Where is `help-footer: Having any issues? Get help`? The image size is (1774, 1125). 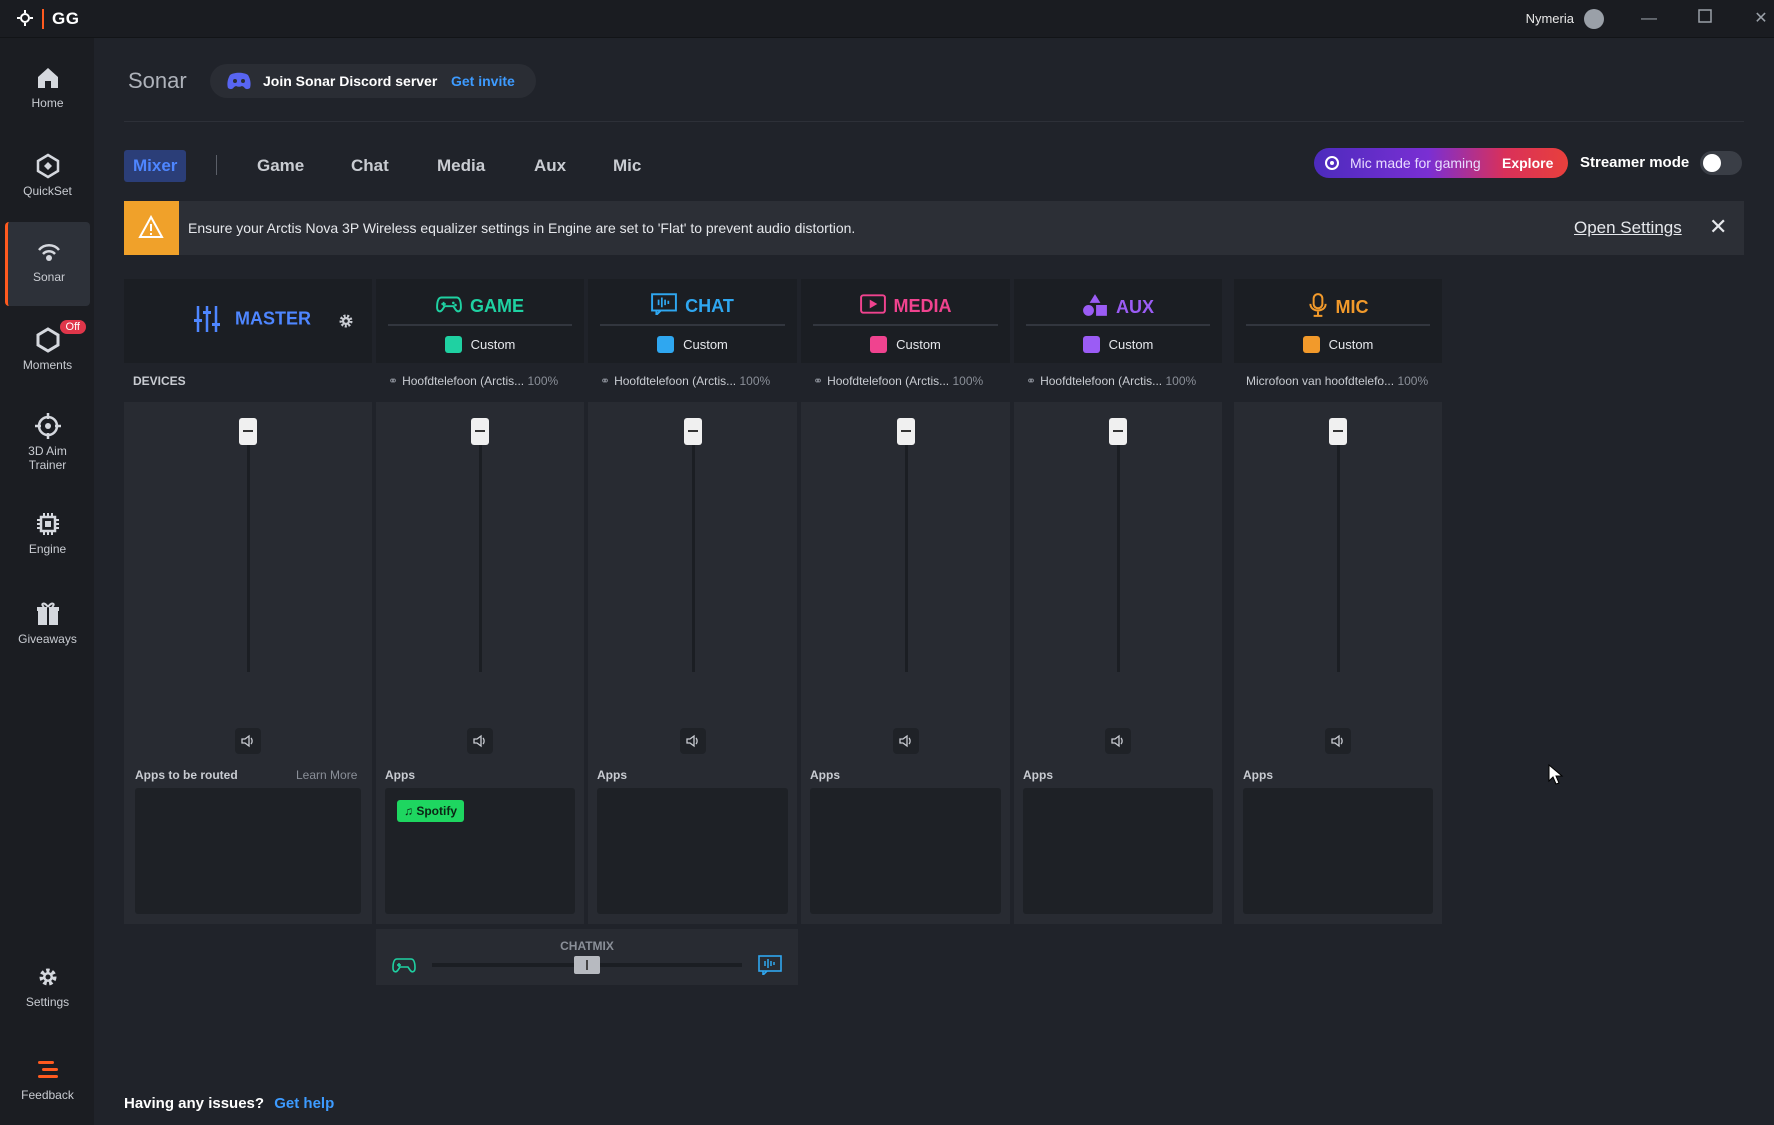 help-footer: Having any issues? Get help is located at coordinates (229, 1103).